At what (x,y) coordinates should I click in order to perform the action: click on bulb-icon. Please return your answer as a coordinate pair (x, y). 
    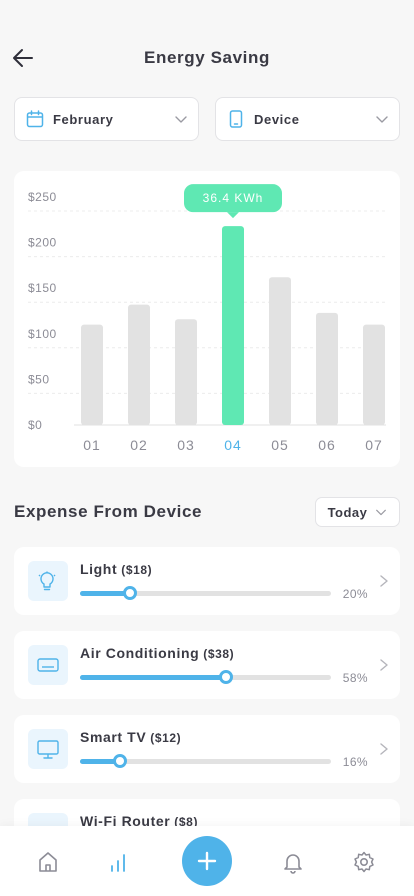
    Looking at the image, I should click on (47, 581).